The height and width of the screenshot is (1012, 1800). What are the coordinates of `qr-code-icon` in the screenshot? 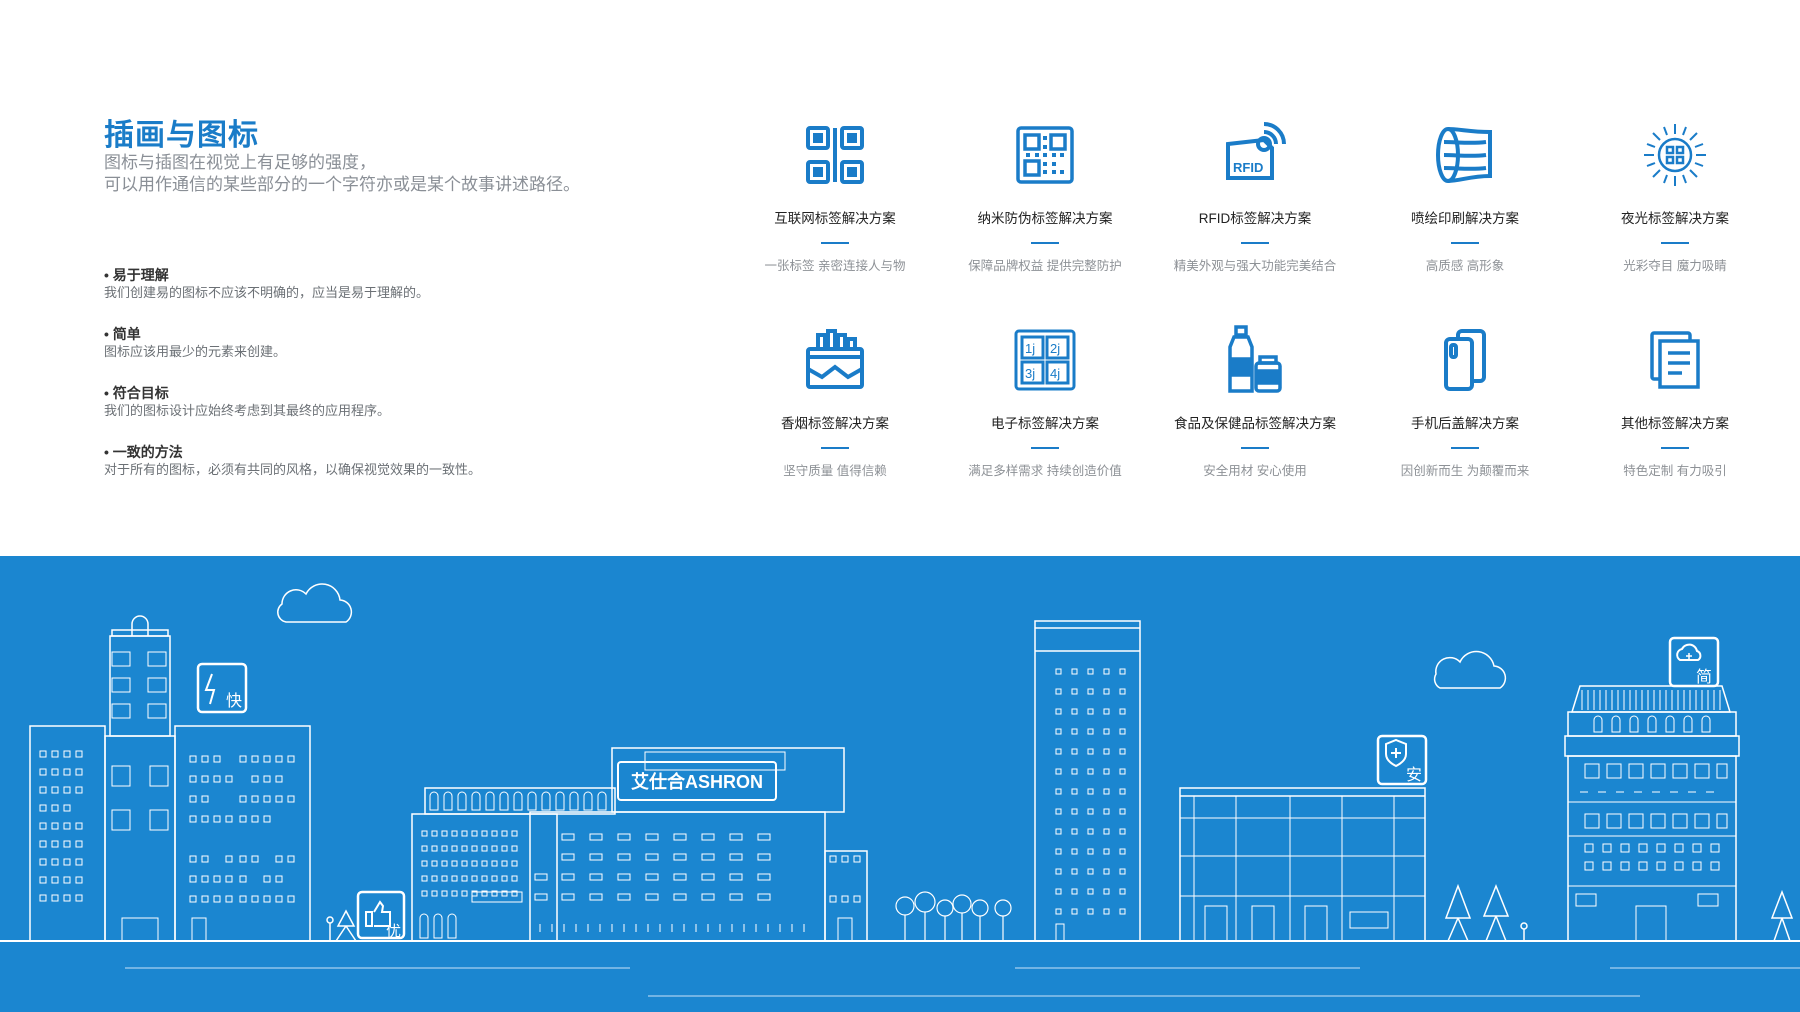 It's located at (835, 155).